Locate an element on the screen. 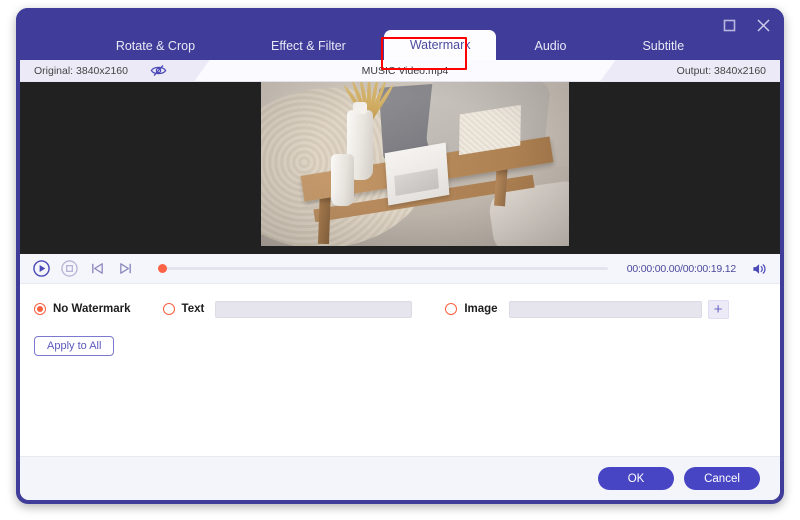 This screenshot has height=520, width=800. ok-label: OK is located at coordinates (636, 478).